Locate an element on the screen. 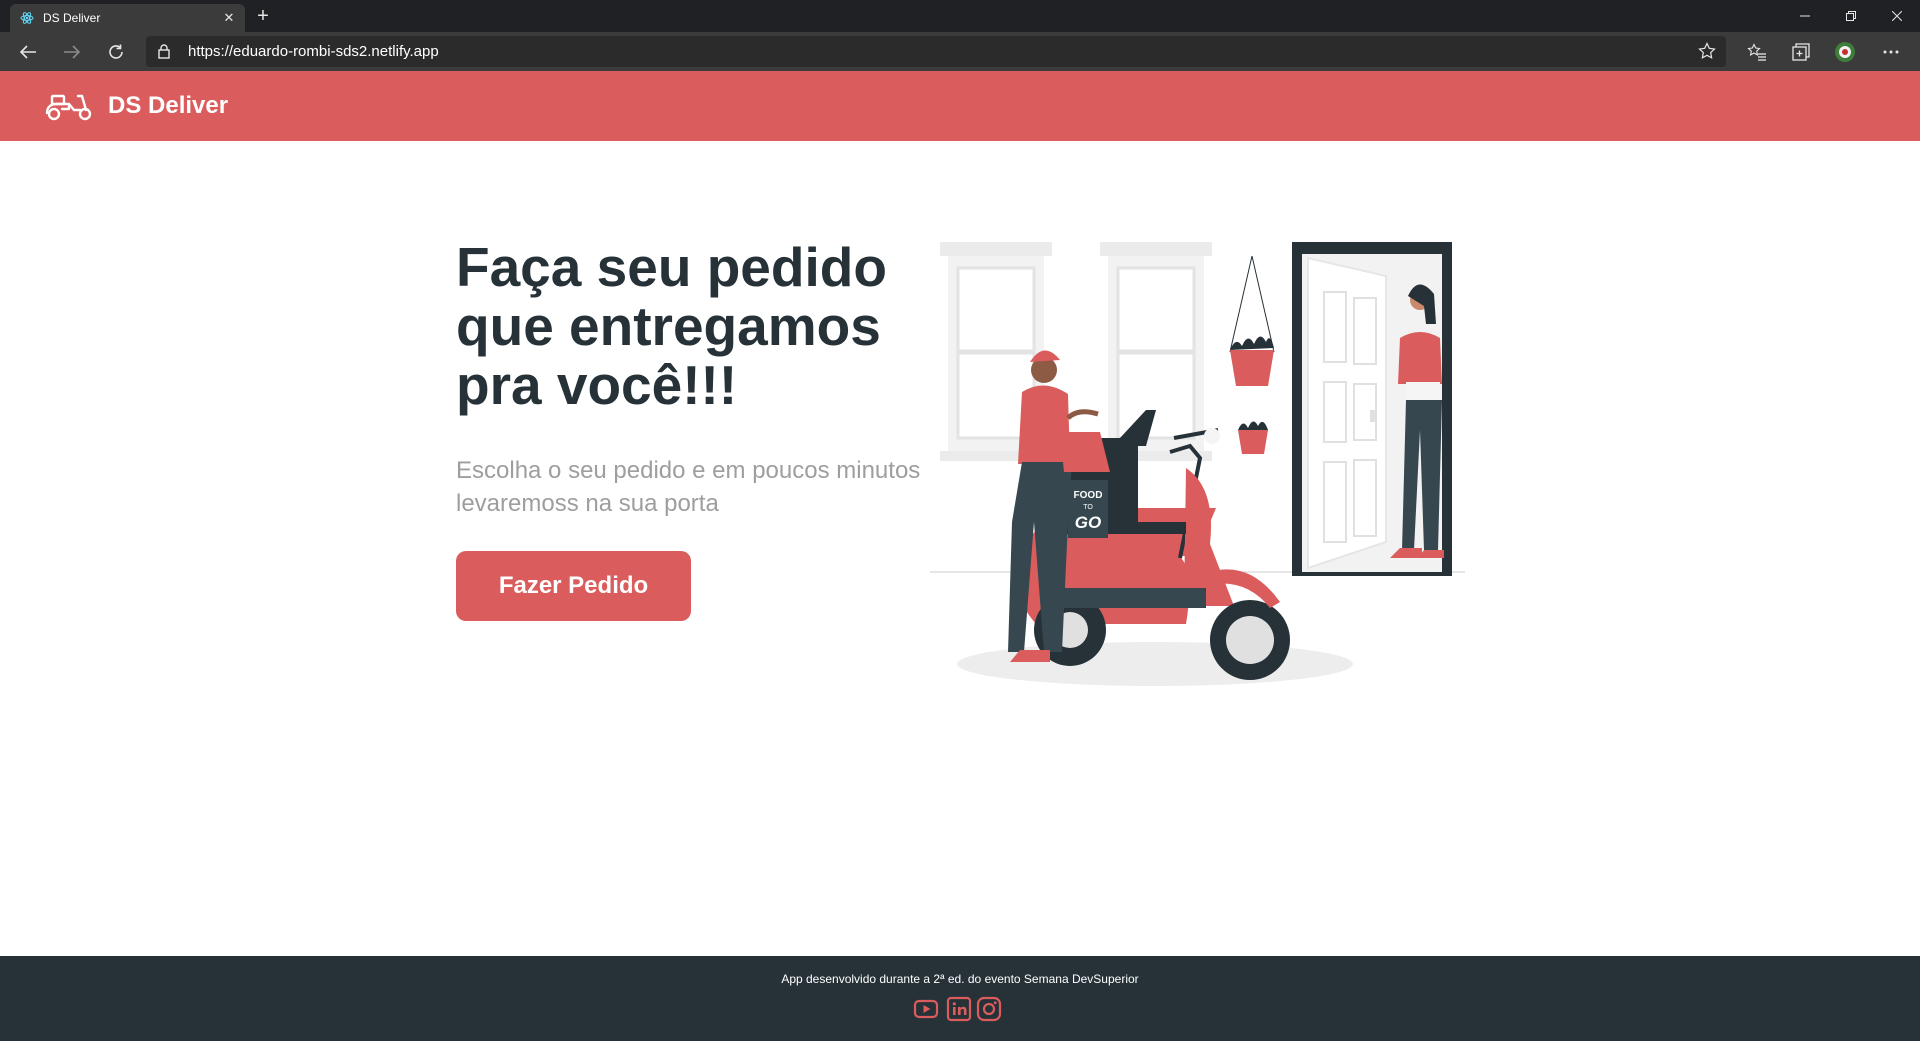 Image resolution: width=1920 pixels, height=1041 pixels. restore-icon is located at coordinates (1851, 16).